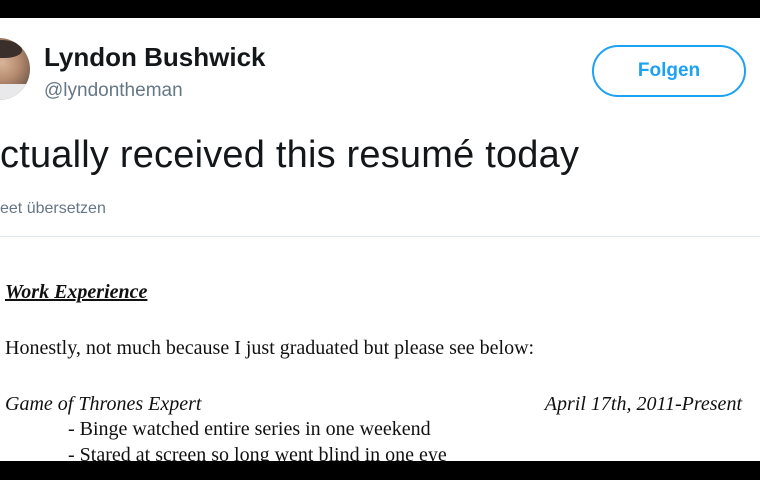 The width and height of the screenshot is (760, 480). I want to click on user-name: Lyndon Bushwick, so click(155, 57).